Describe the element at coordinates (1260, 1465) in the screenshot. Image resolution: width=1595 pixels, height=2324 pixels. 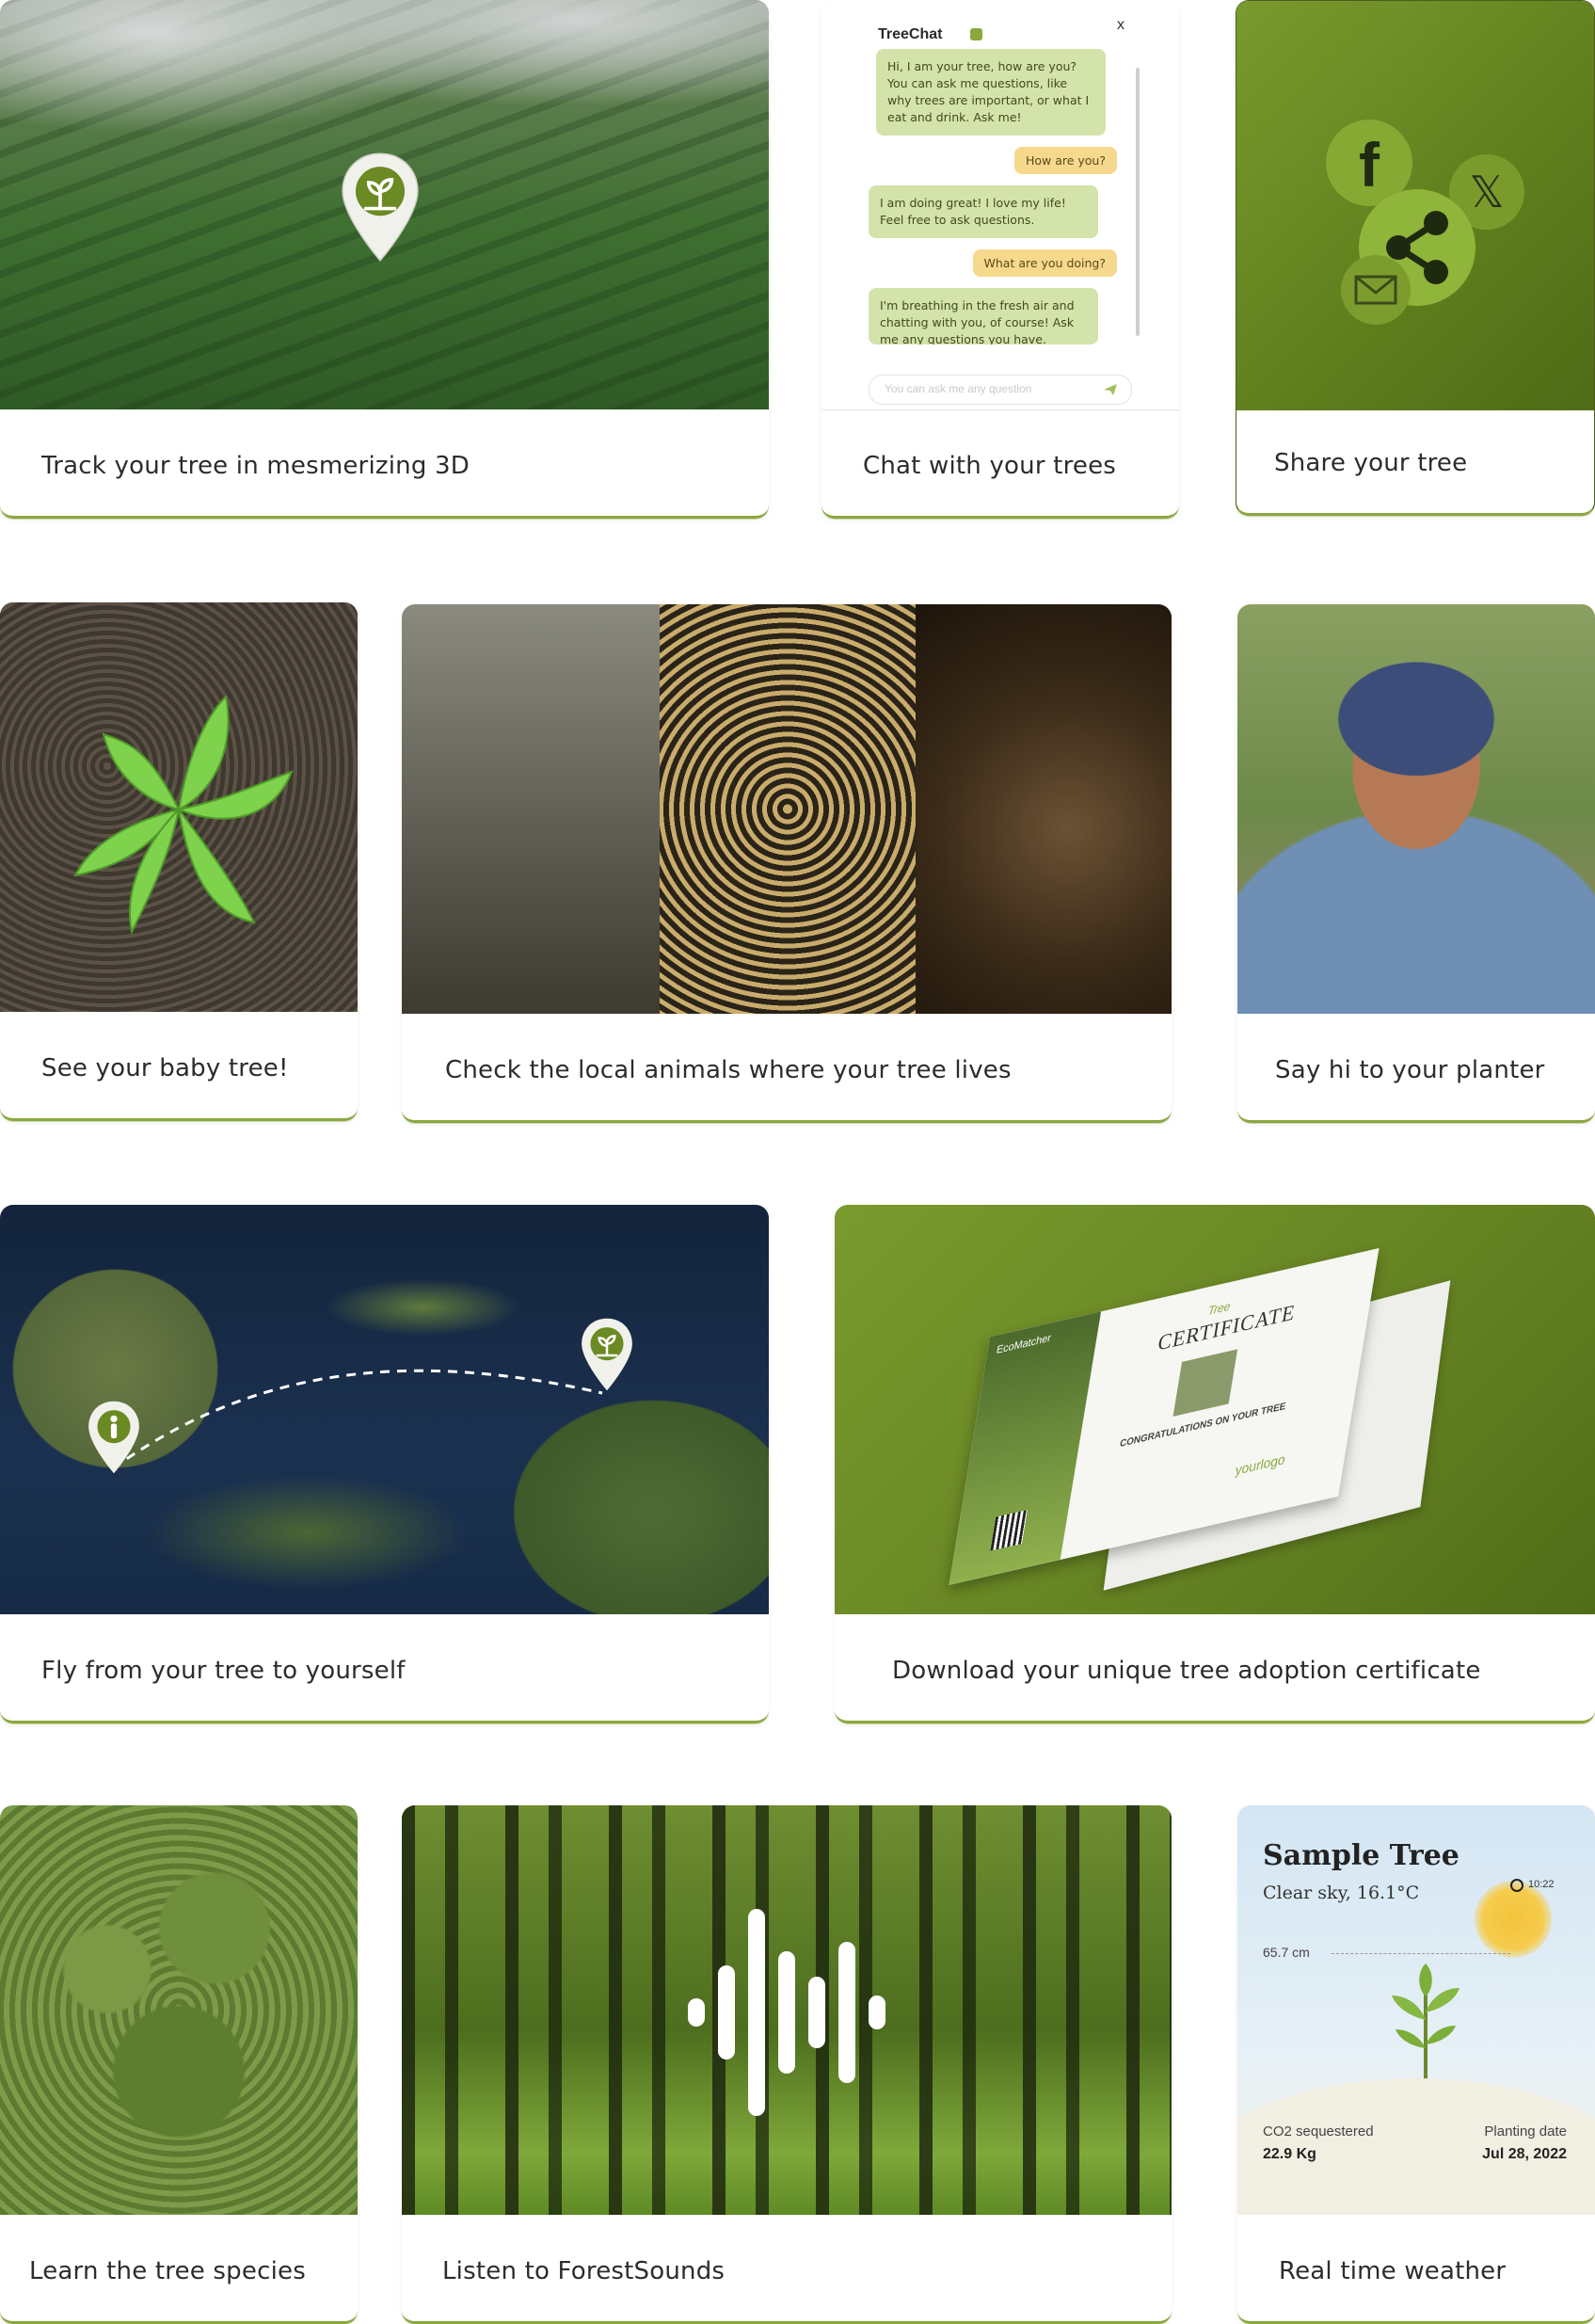
I see `certificate-logo: yourlogo` at that location.